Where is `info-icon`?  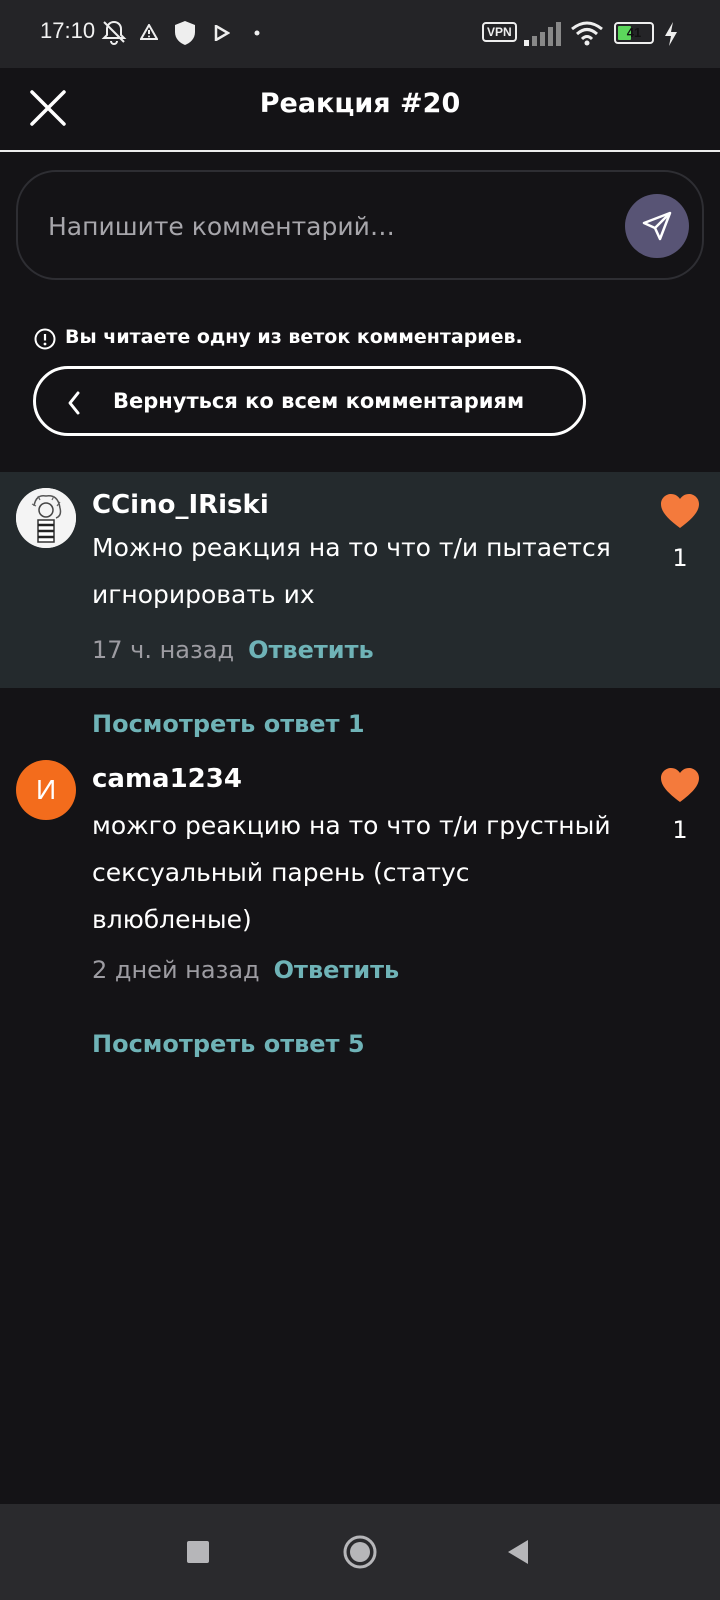
info-icon is located at coordinates (45, 339).